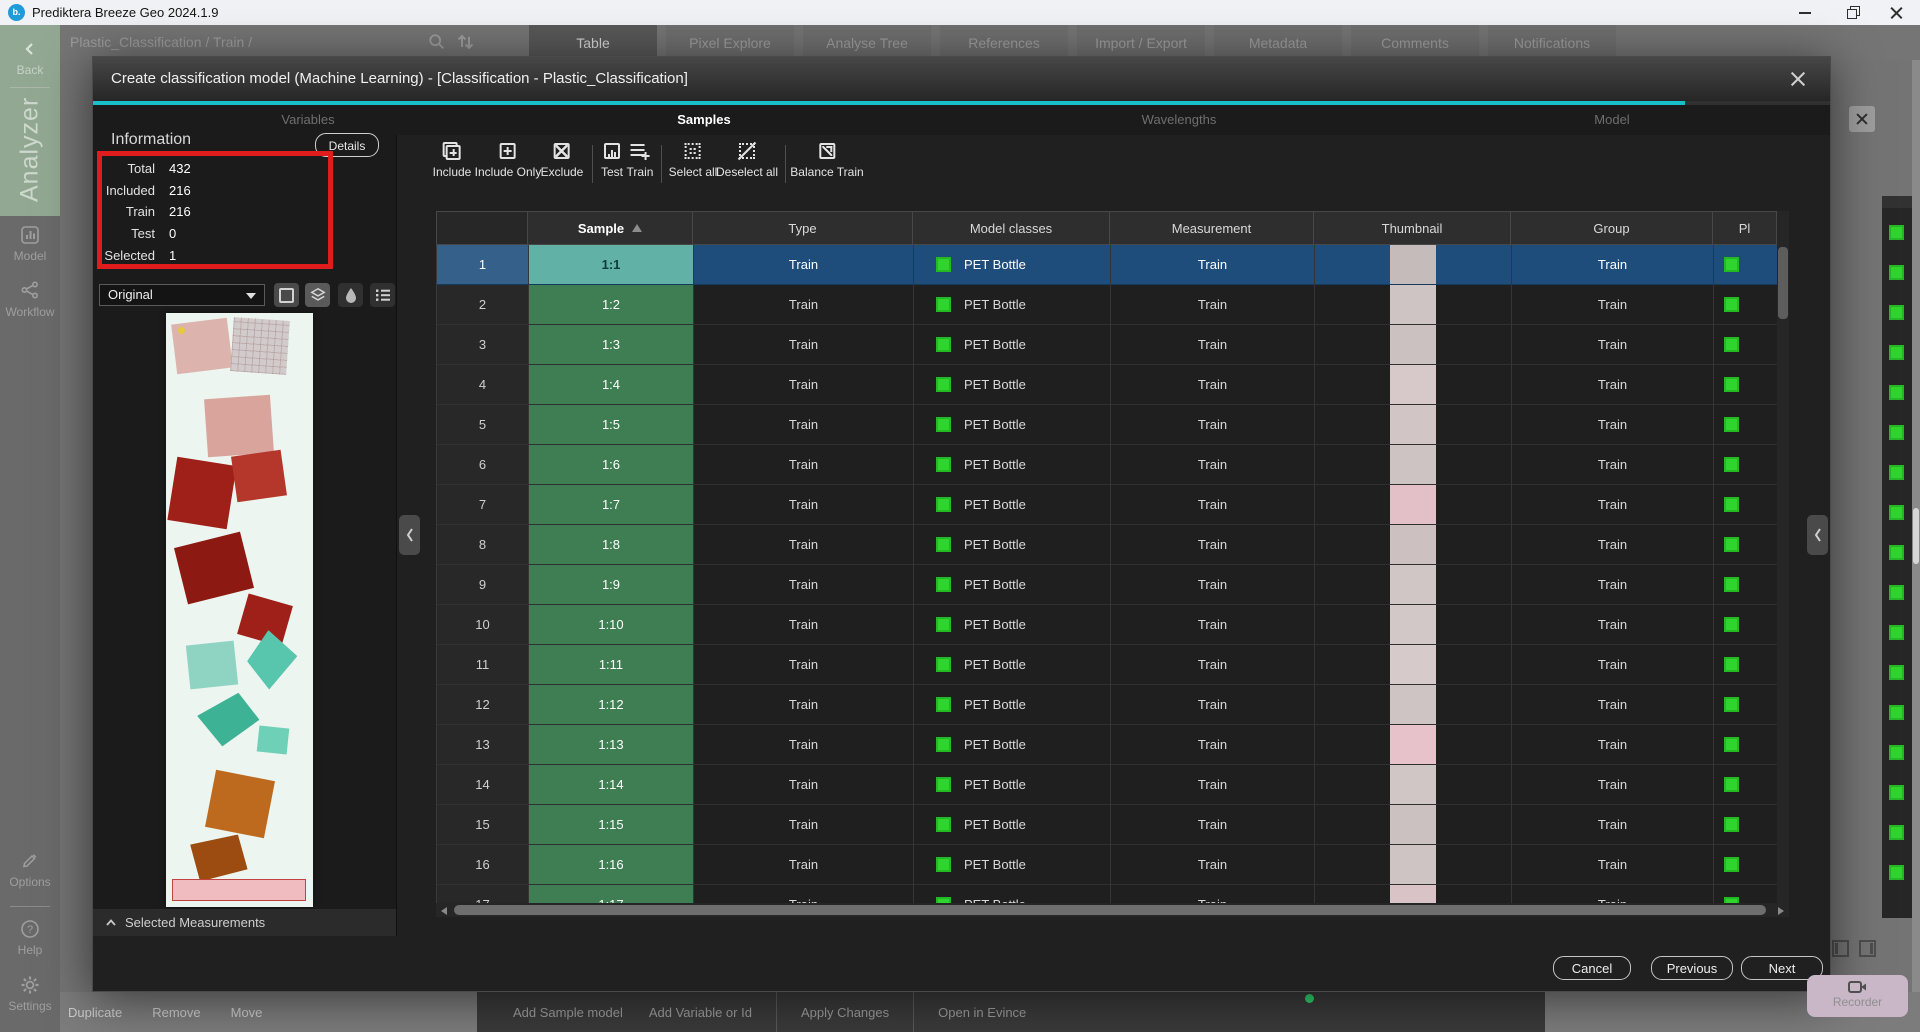 The height and width of the screenshot is (1032, 1920). What do you see at coordinates (30, 70) in the screenshot?
I see `back-button: Back` at bounding box center [30, 70].